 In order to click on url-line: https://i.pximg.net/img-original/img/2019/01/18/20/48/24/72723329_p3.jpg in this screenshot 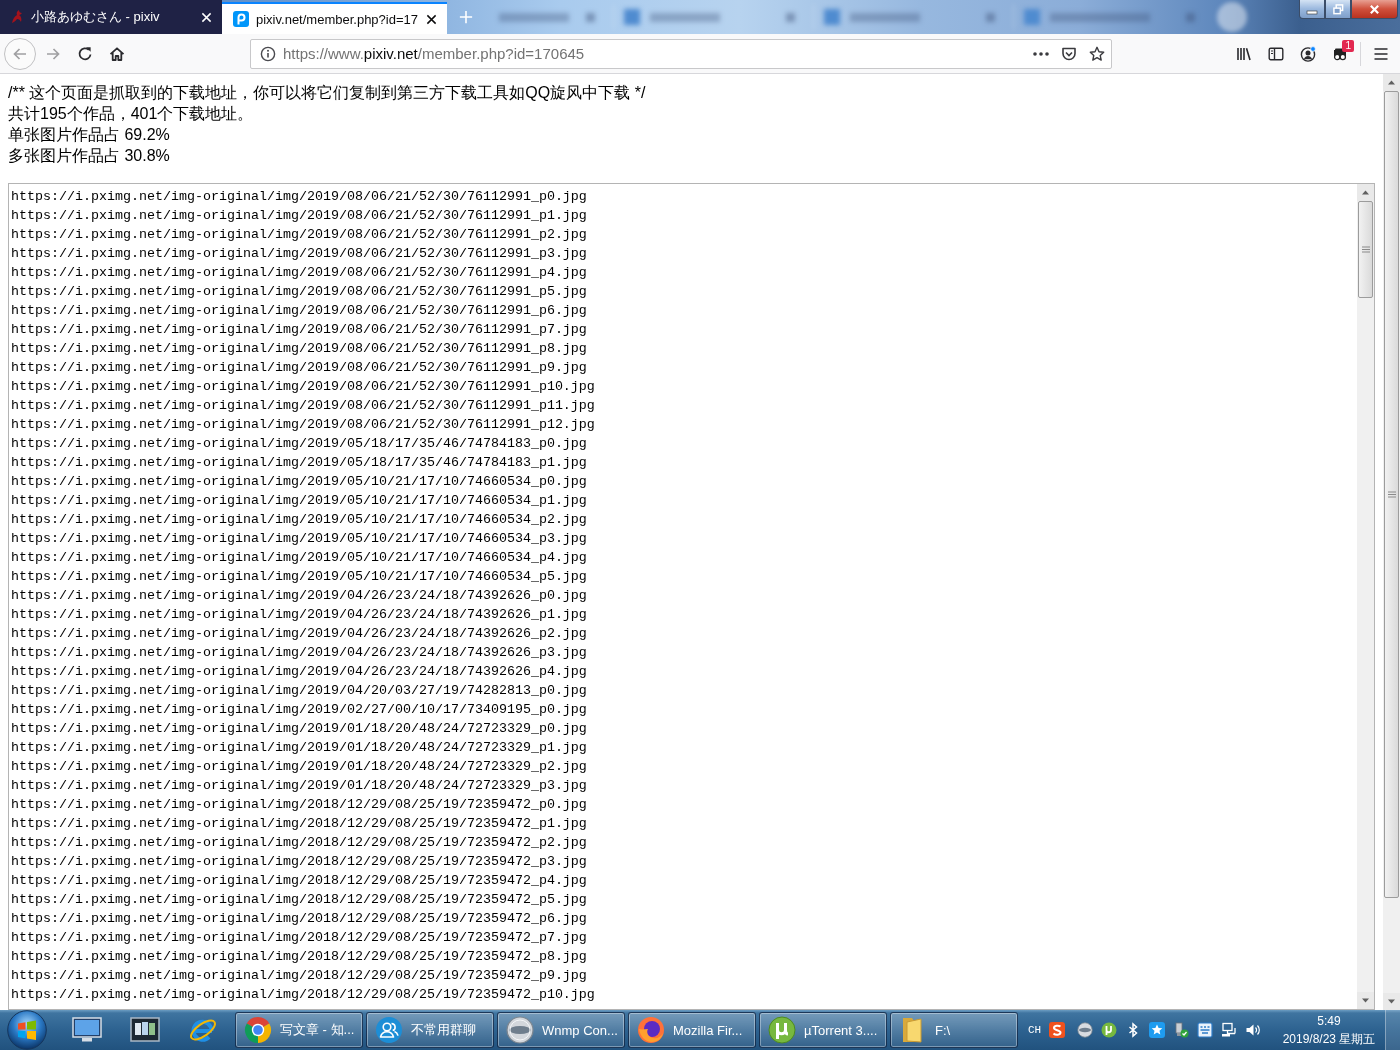, I will do `click(299, 786)`.